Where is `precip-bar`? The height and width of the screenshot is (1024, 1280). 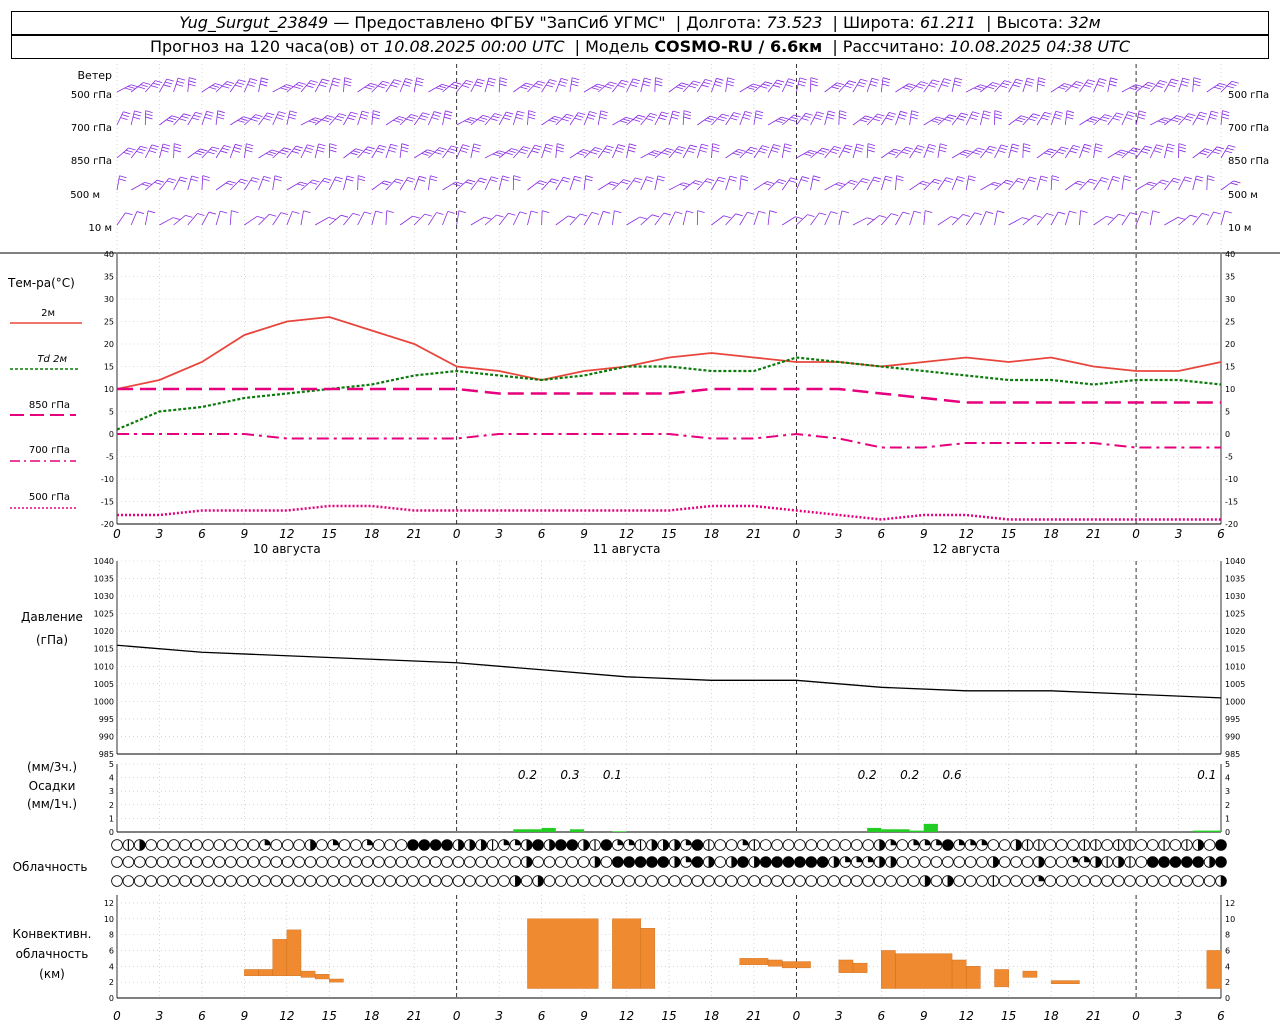
precip-bar is located at coordinates (916, 831).